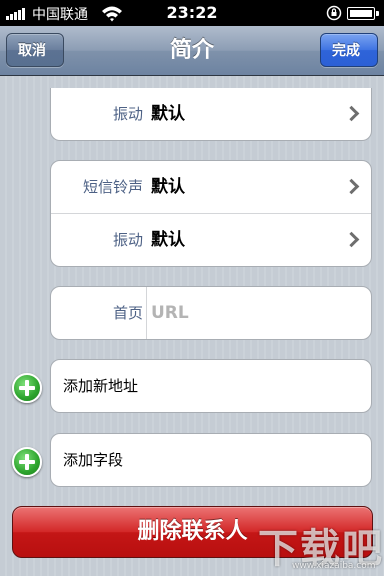 Image resolution: width=384 pixels, height=576 pixels. I want to click on sms-vibration-value: 默认, so click(168, 240).